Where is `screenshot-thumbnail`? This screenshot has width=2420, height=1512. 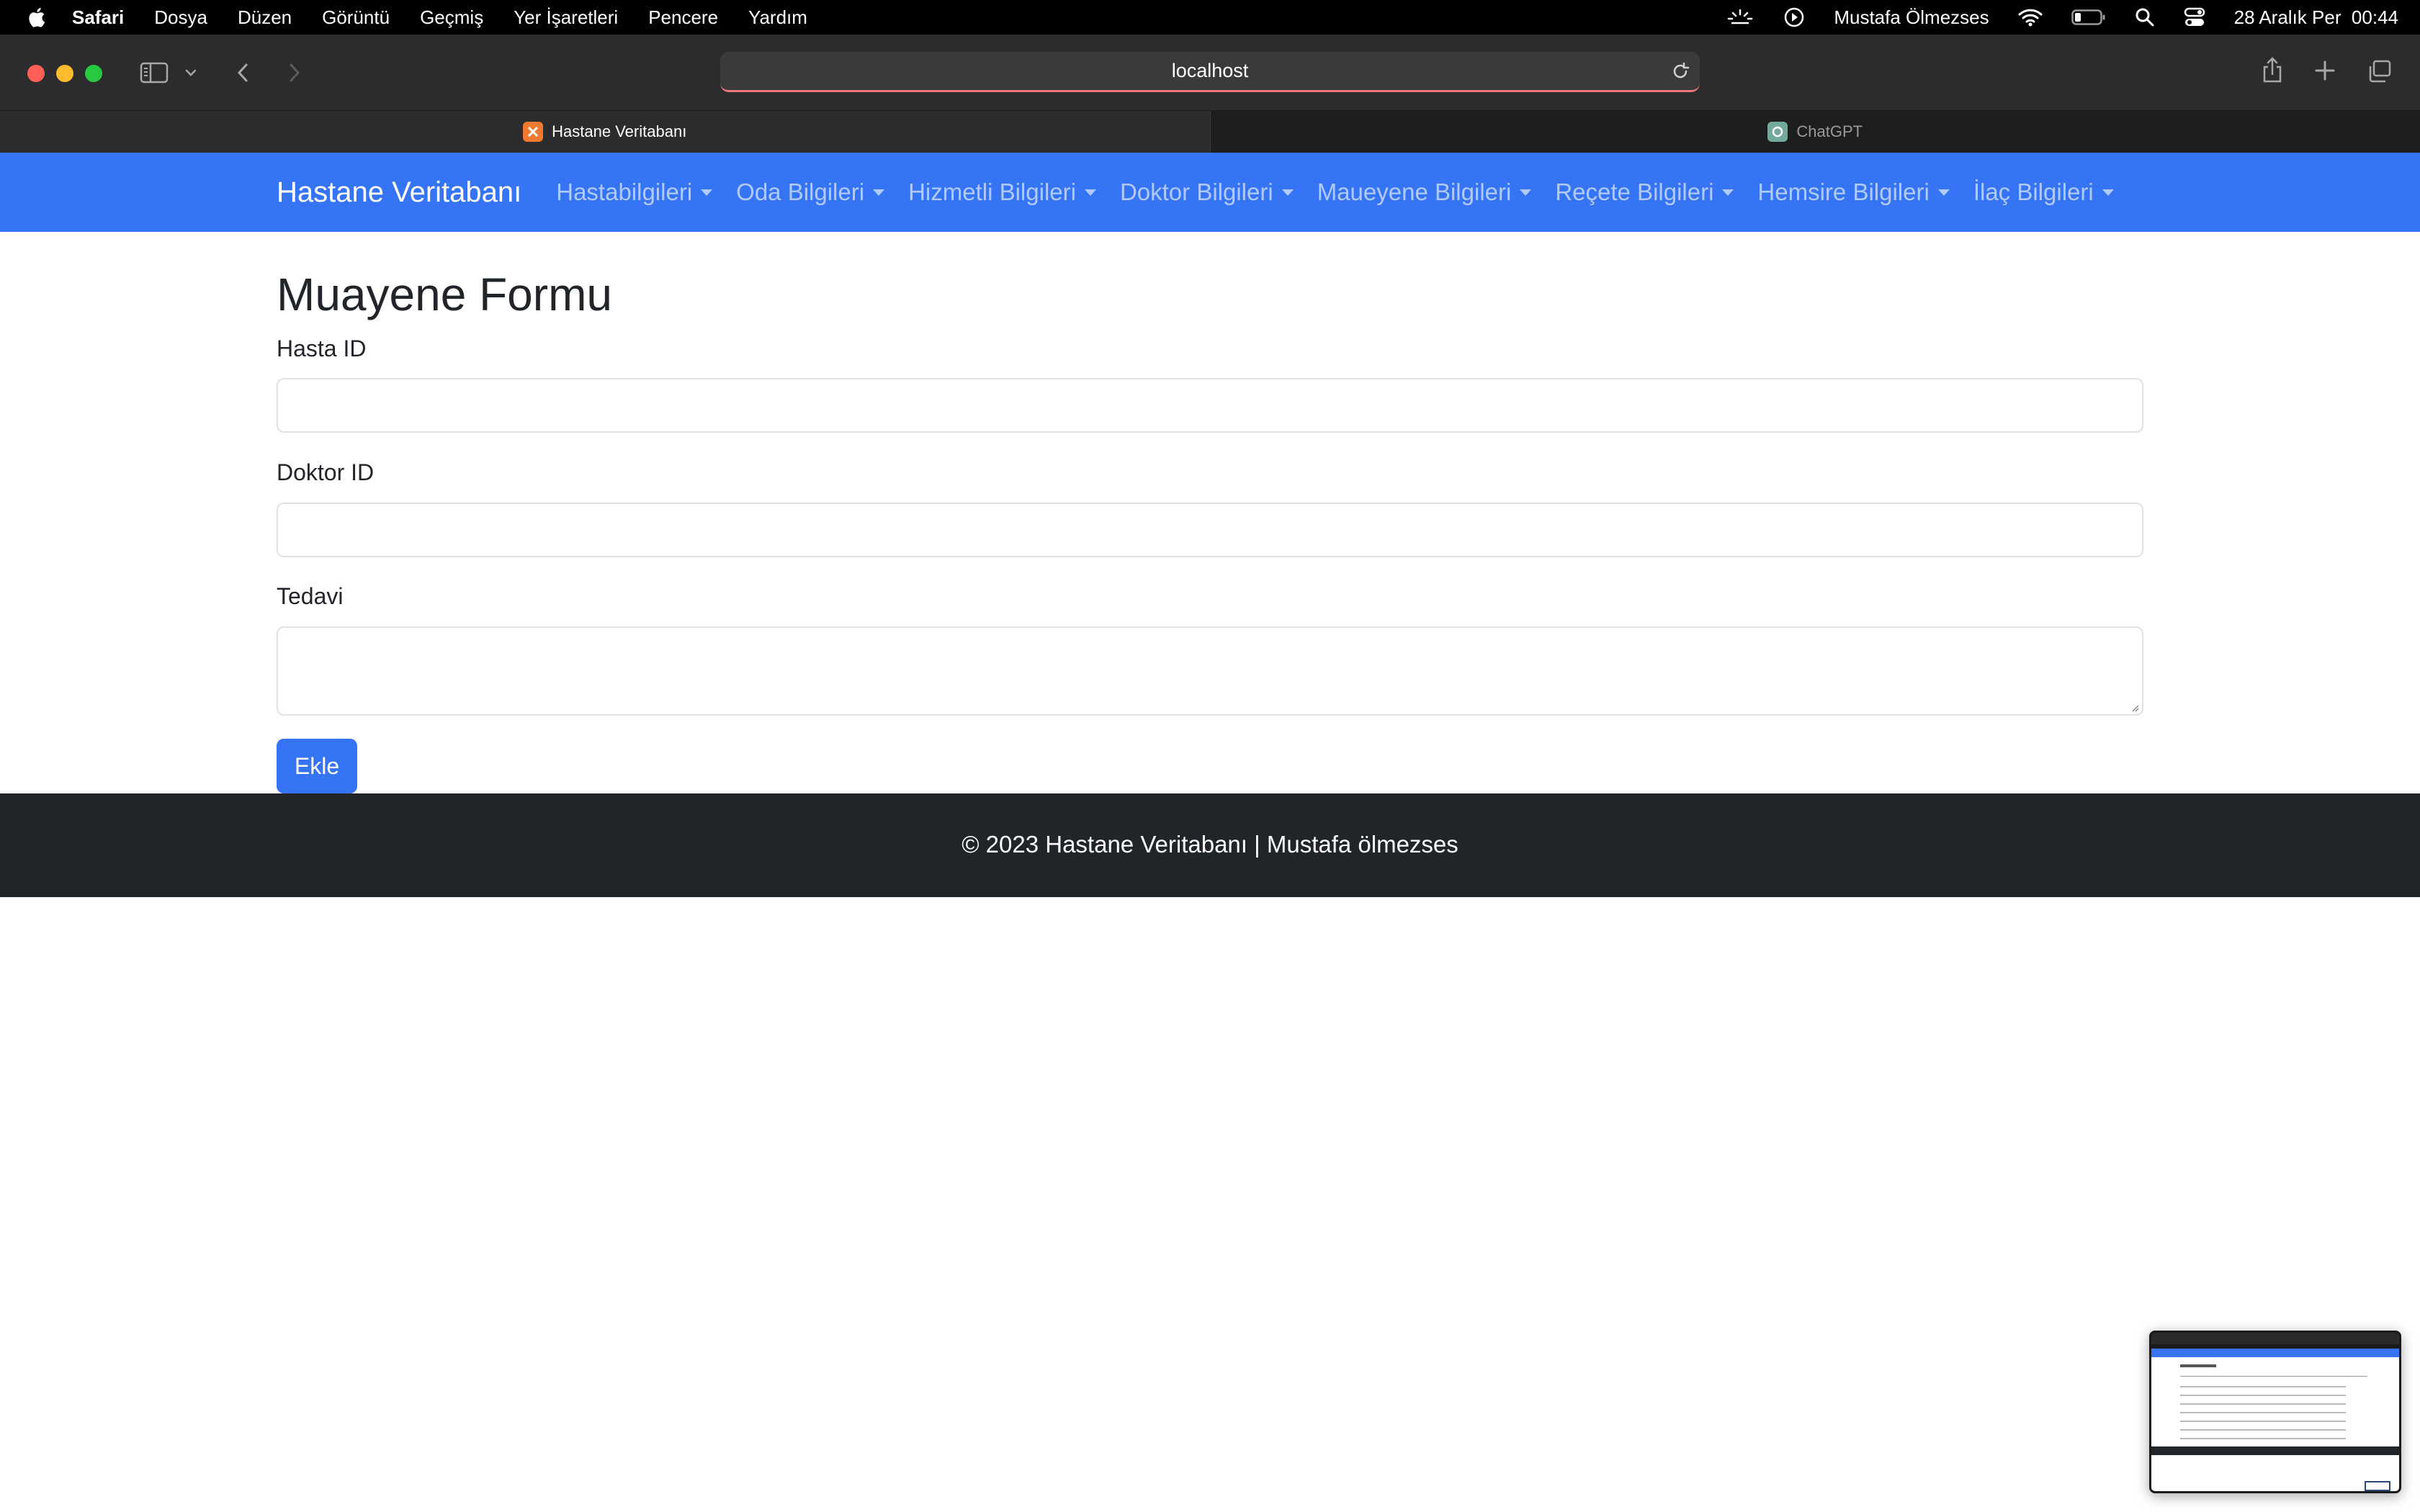 screenshot-thumbnail is located at coordinates (2275, 1412).